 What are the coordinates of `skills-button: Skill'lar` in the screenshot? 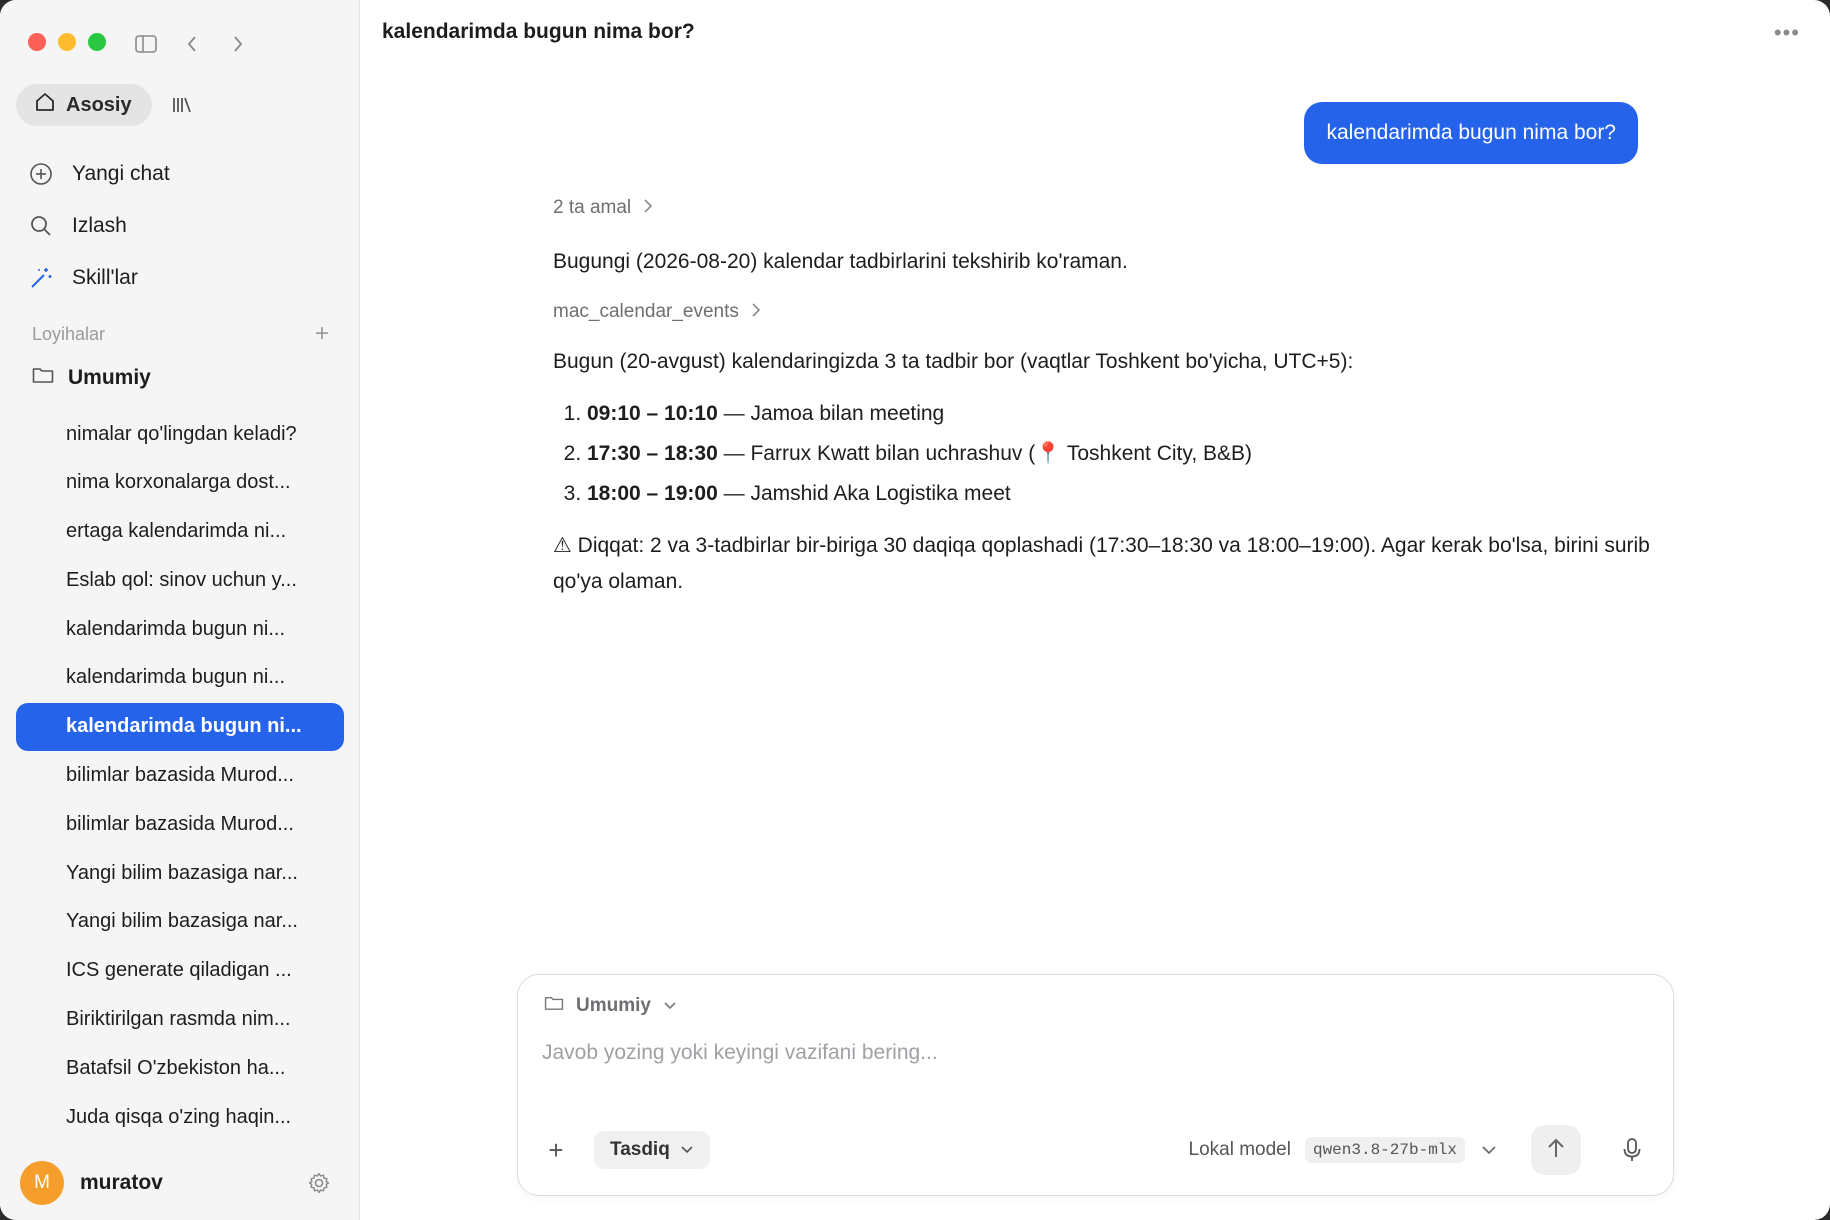 It's located at (183, 278).